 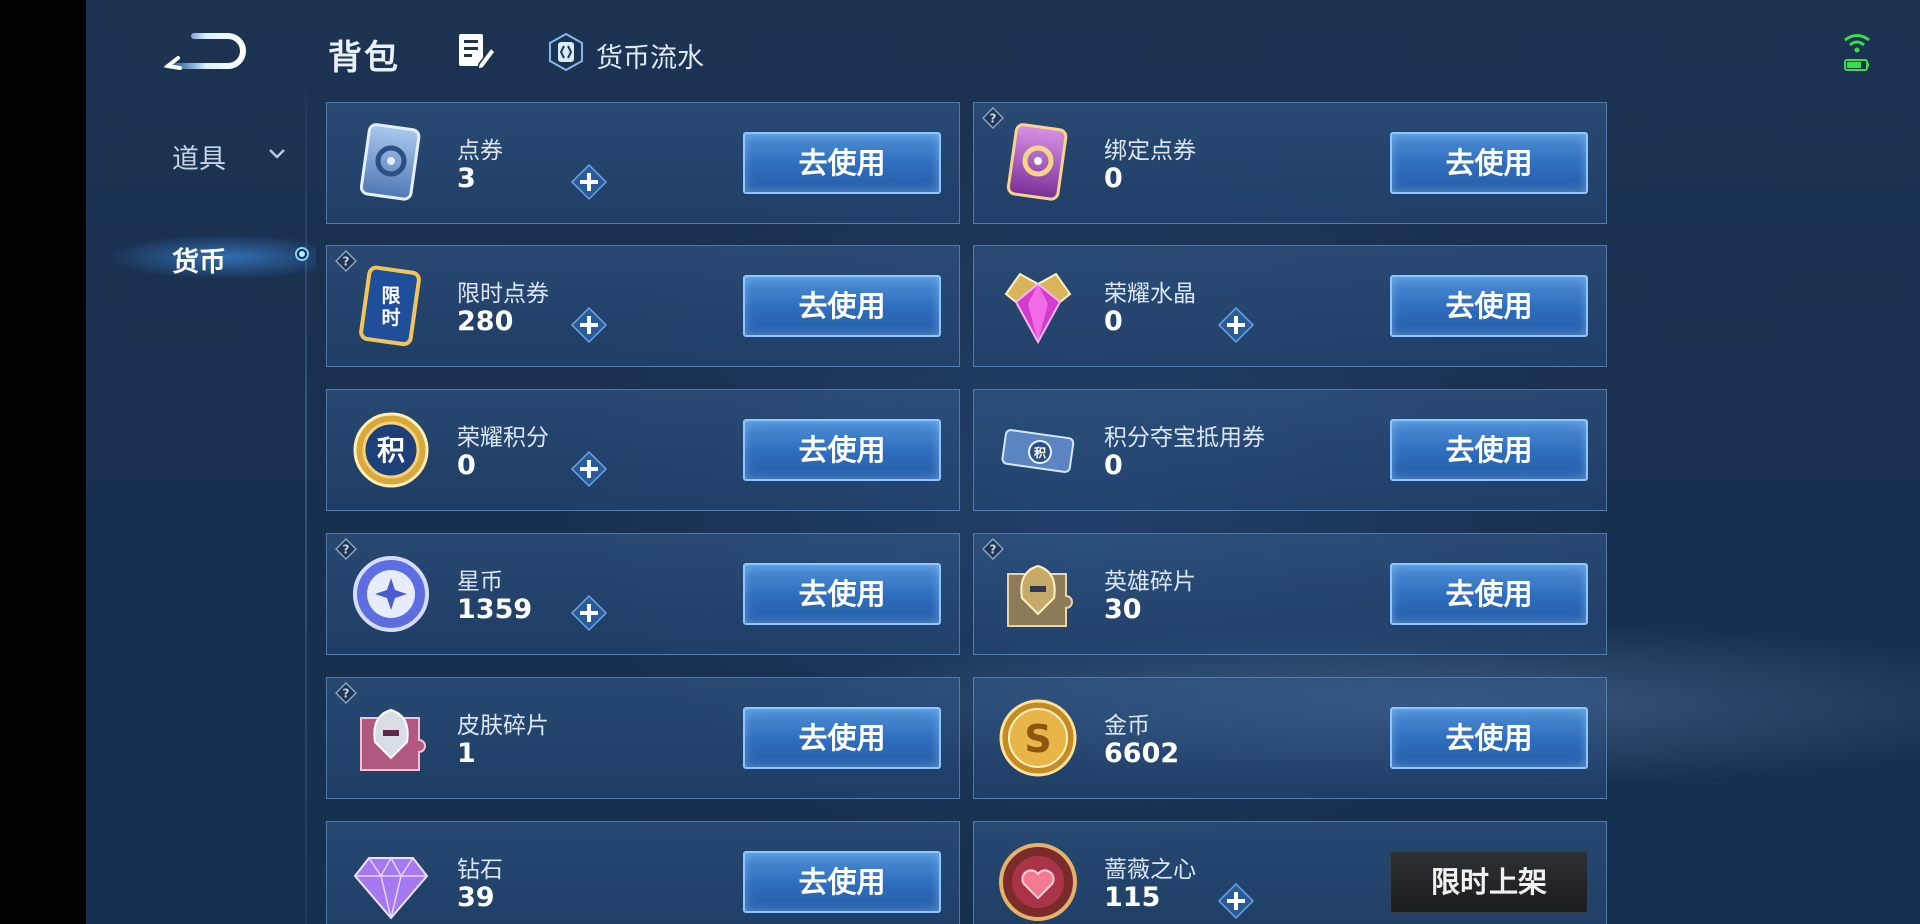 What do you see at coordinates (1038, 306) in the screenshot?
I see `glory-crystal-icon` at bounding box center [1038, 306].